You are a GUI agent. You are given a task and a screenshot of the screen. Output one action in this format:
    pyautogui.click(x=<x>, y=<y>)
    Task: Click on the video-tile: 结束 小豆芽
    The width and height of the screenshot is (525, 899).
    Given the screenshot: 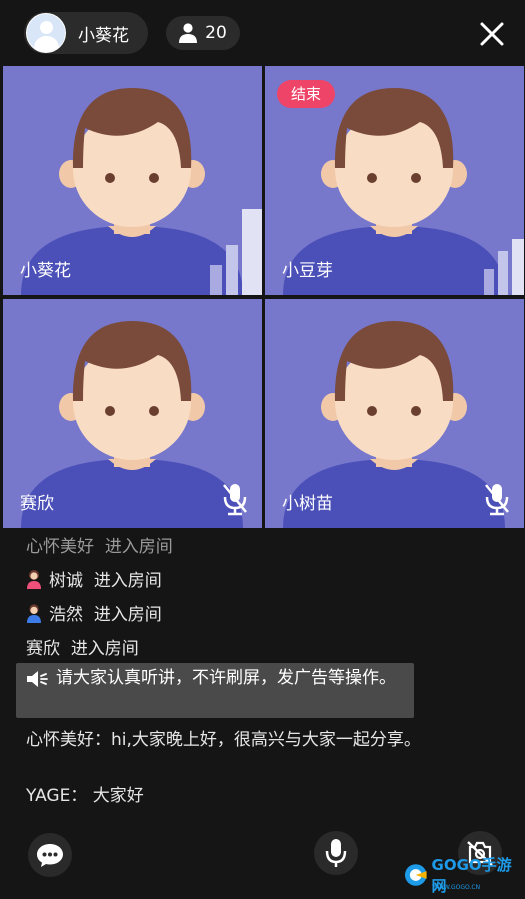 What is the action you would take?
    pyautogui.click(x=394, y=180)
    